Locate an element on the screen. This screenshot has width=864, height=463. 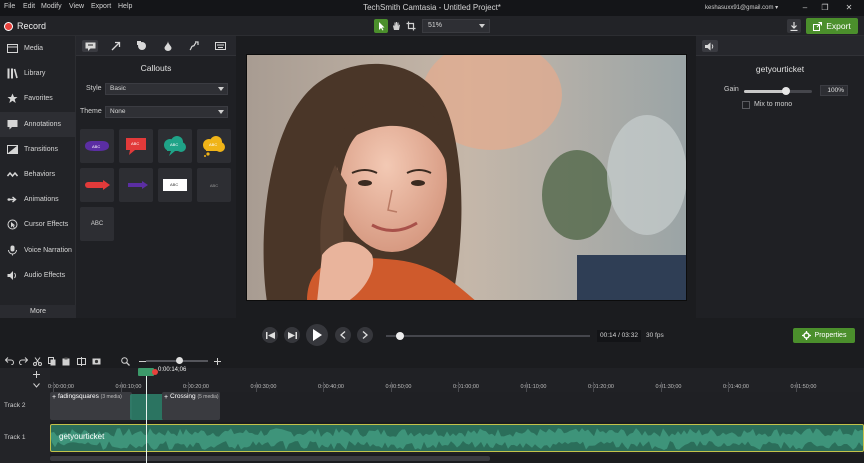
tab-arrows is located at coordinates (116, 46).